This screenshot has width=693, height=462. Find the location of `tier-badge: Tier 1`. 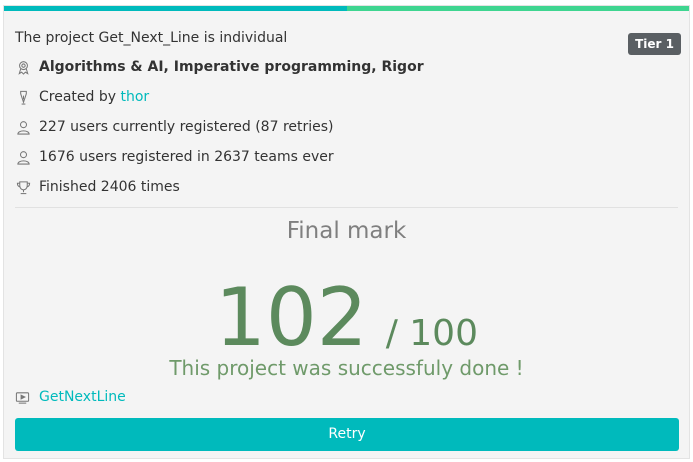

tier-badge: Tier 1 is located at coordinates (654, 44).